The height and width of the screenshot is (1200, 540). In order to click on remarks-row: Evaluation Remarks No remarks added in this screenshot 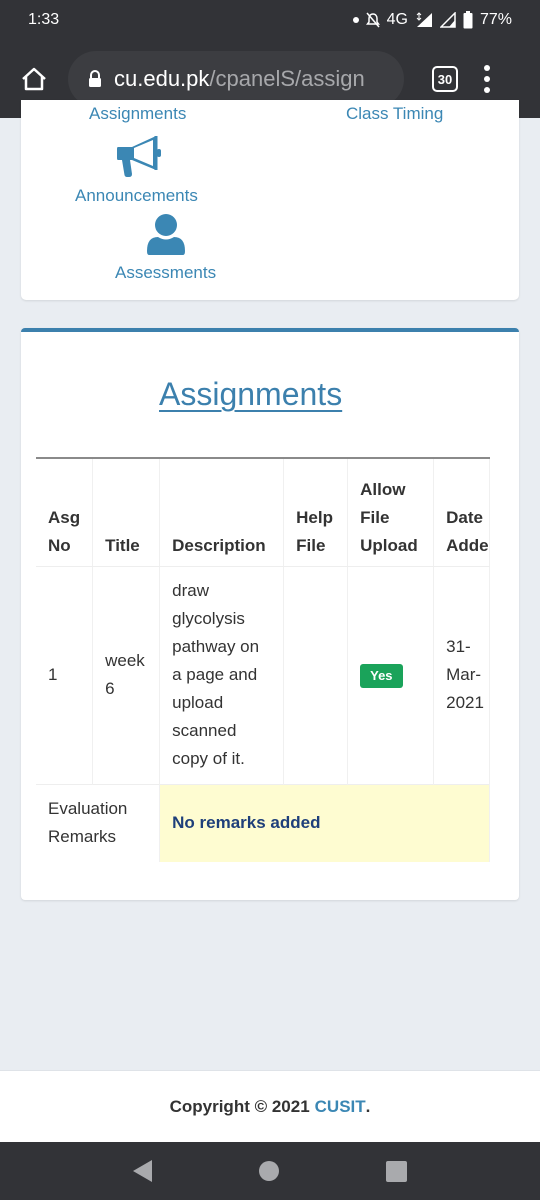, I will do `click(263, 822)`.